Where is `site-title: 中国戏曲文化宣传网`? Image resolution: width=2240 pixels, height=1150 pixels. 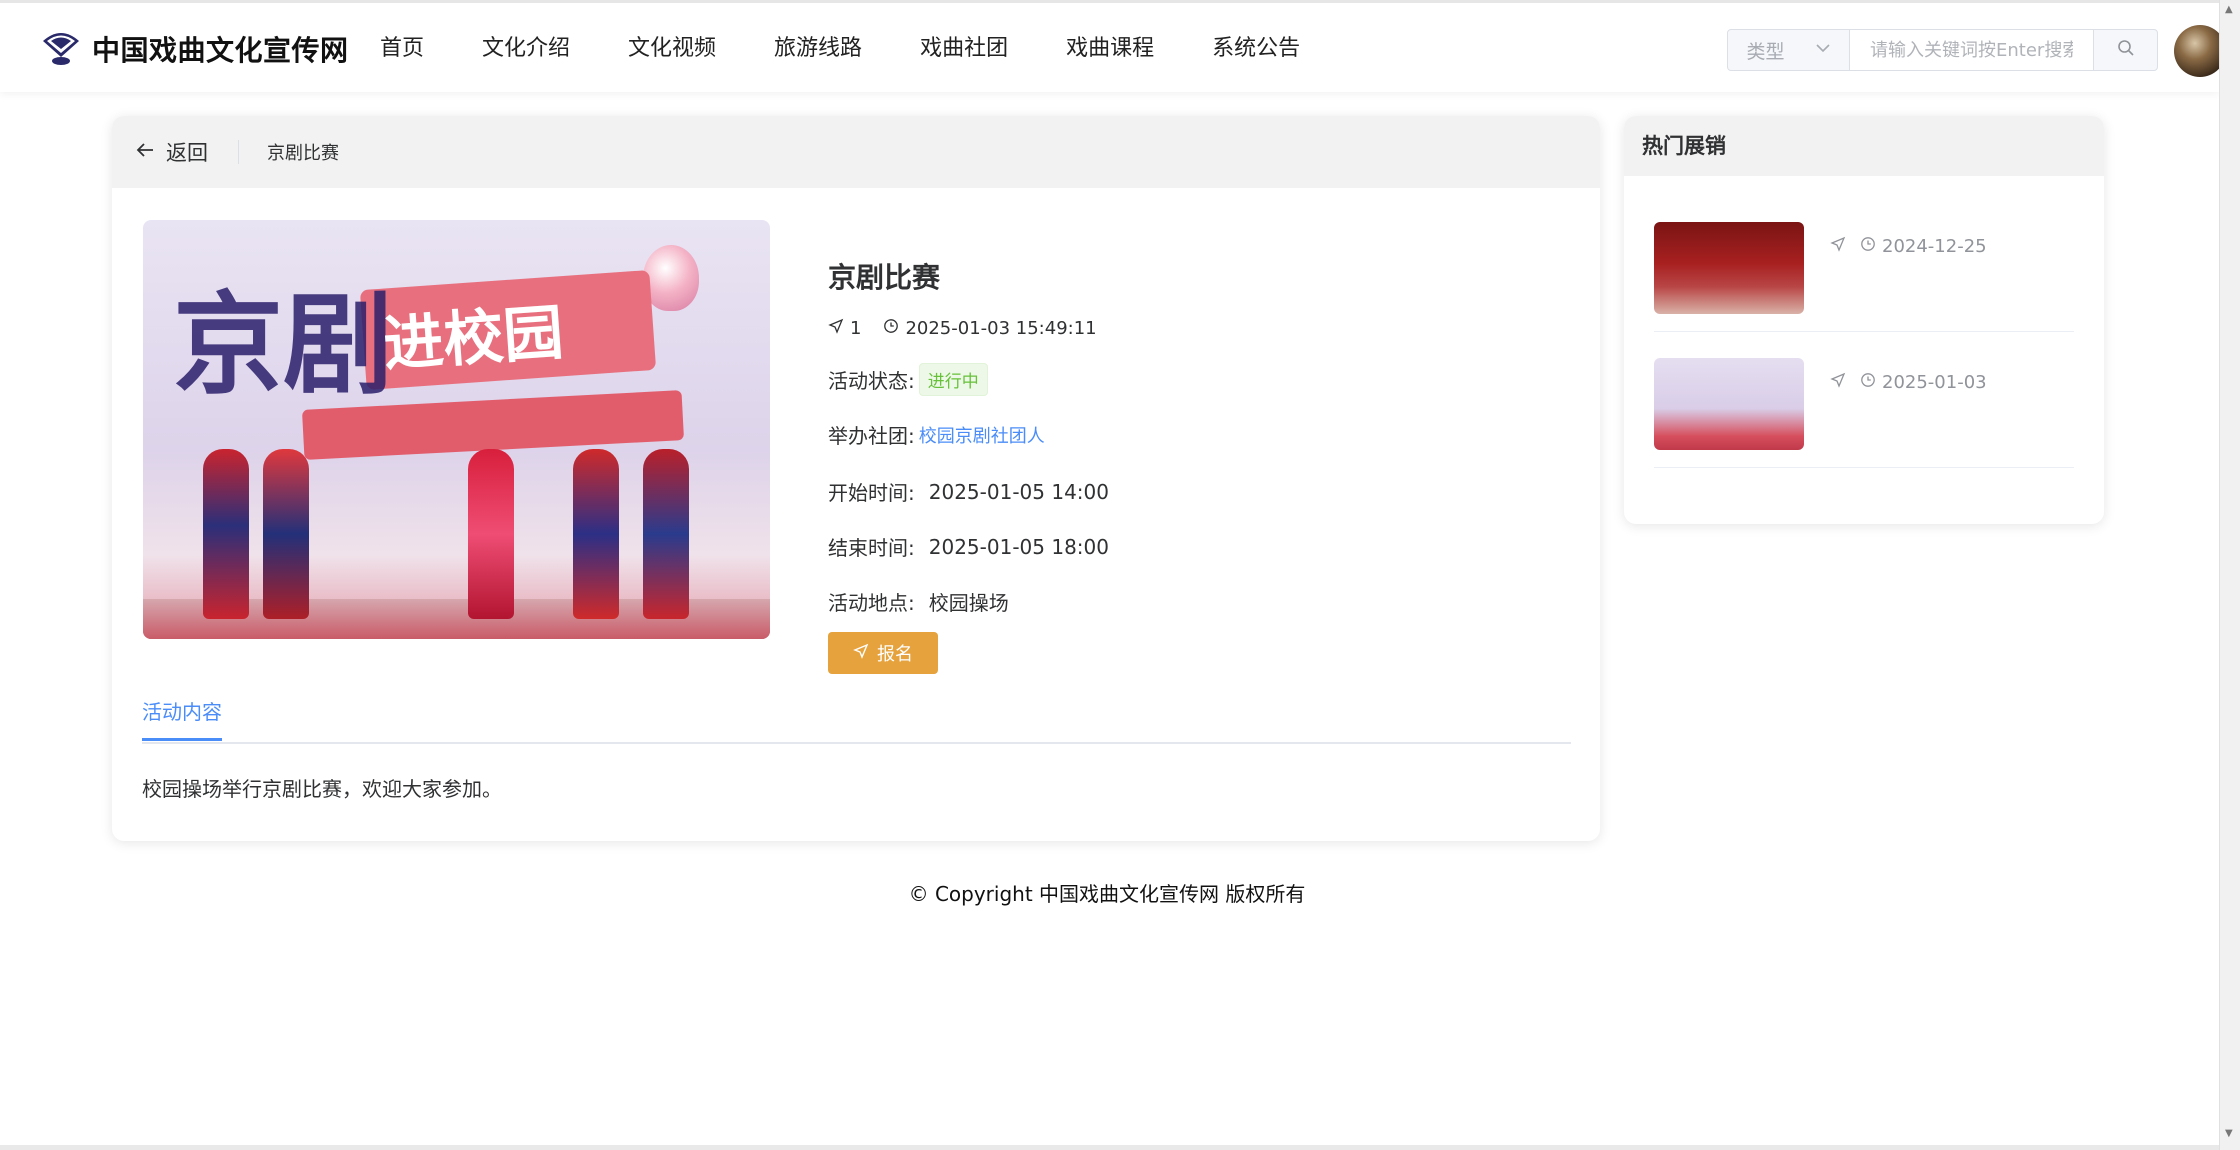
site-title: 中国戏曲文化宣传网 is located at coordinates (220, 50).